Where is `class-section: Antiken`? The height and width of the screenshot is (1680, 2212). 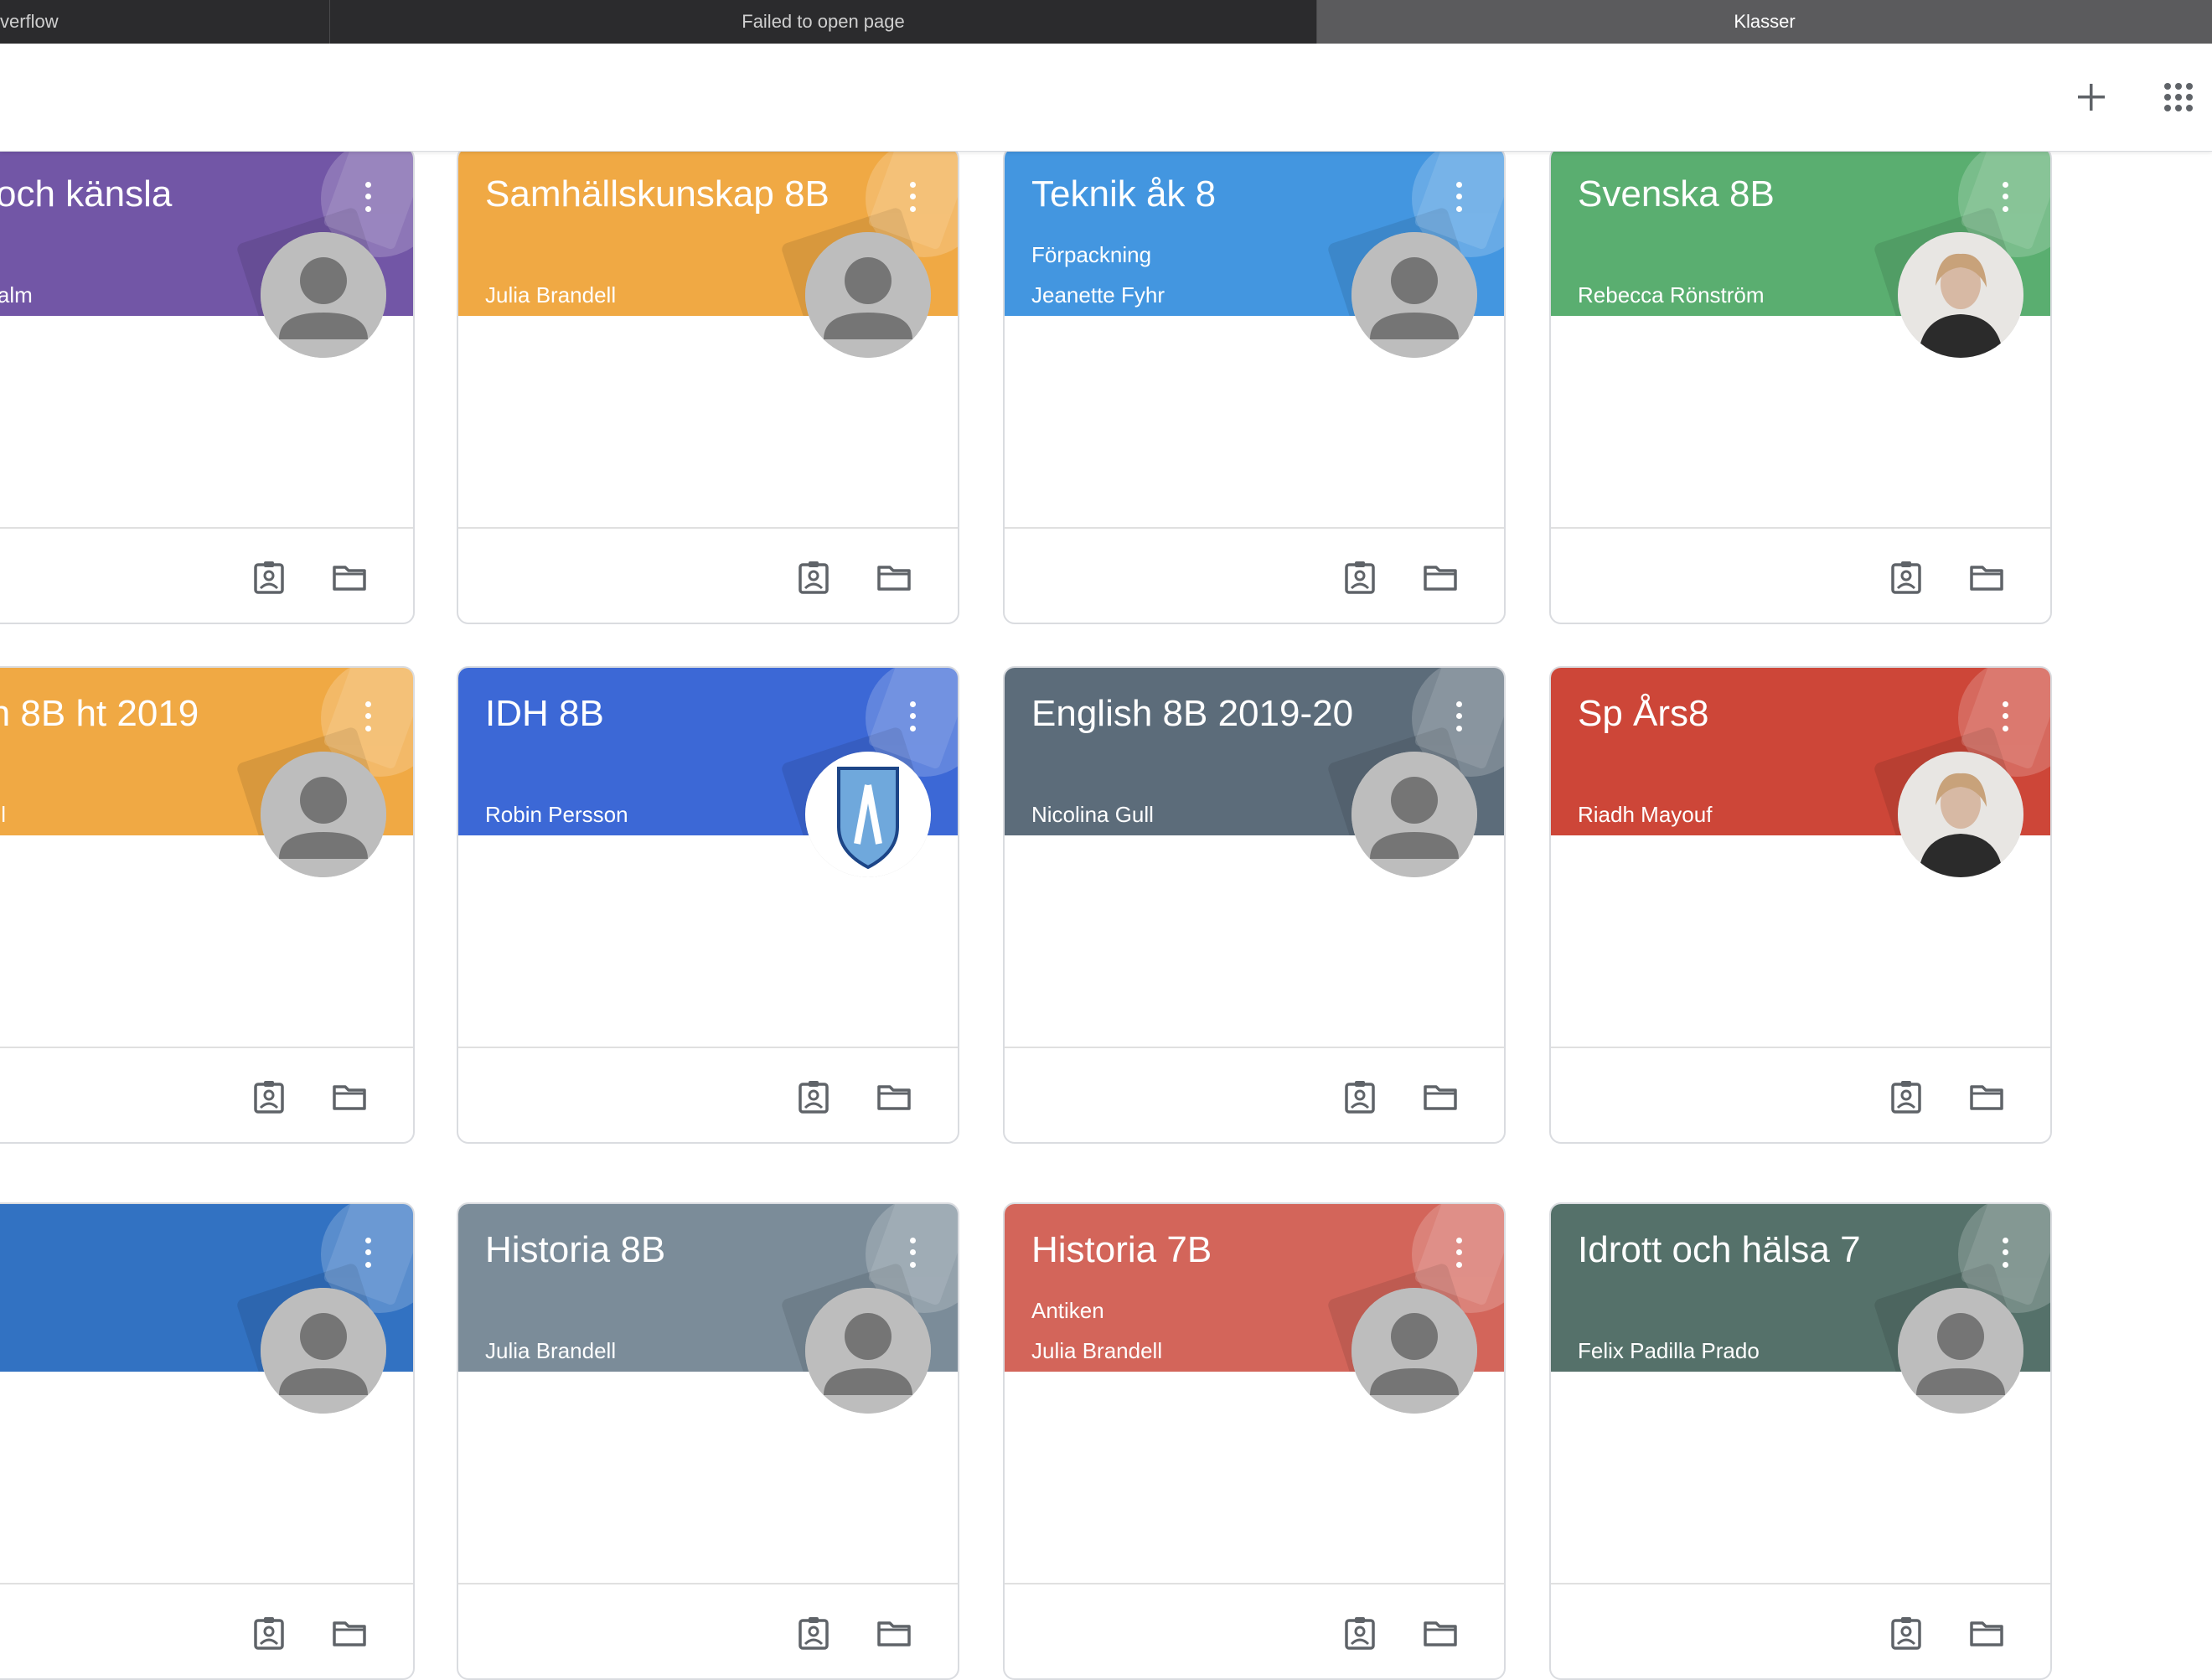 class-section: Antiken is located at coordinates (1067, 1310).